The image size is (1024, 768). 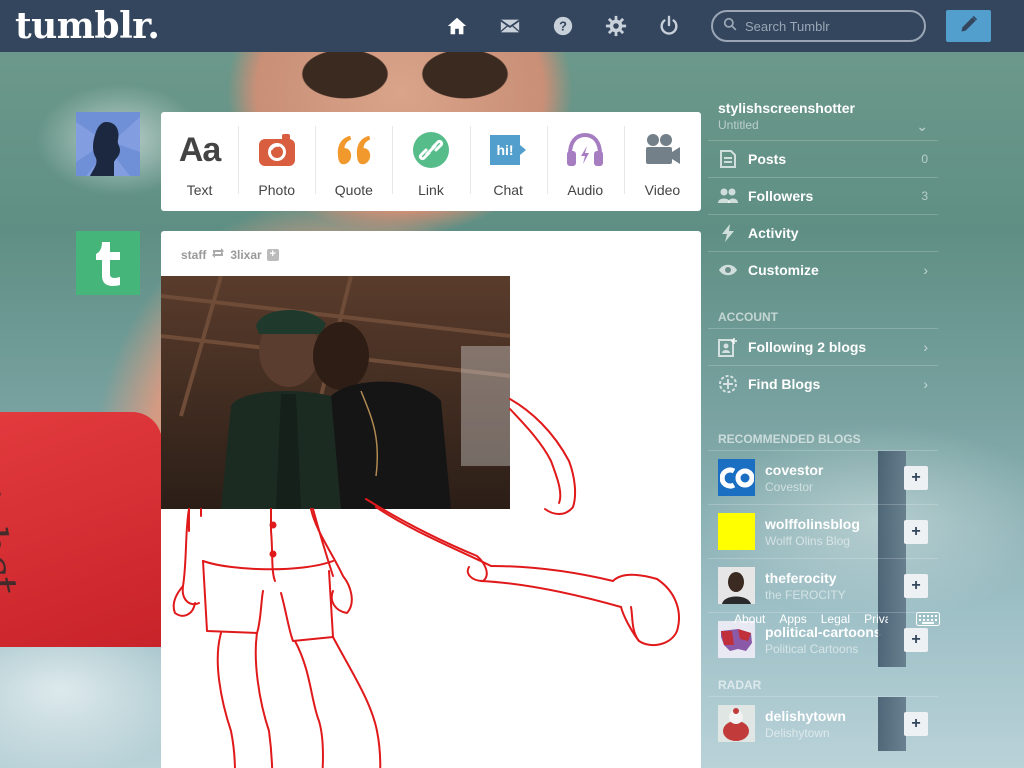 I want to click on blog-title: Political Cartoons, so click(x=812, y=648).